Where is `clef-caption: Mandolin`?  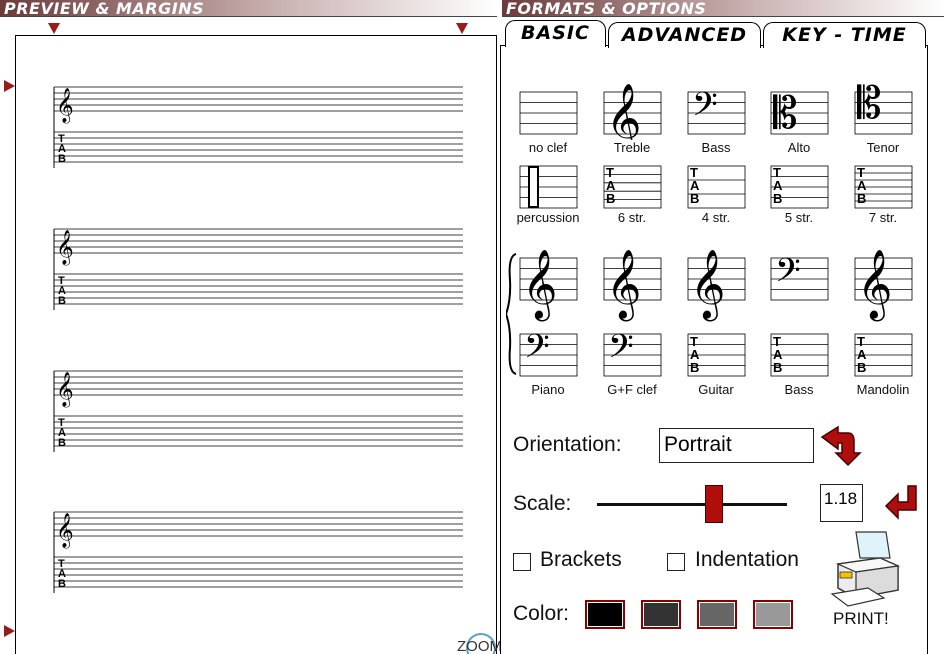
clef-caption: Mandolin is located at coordinates (883, 389).